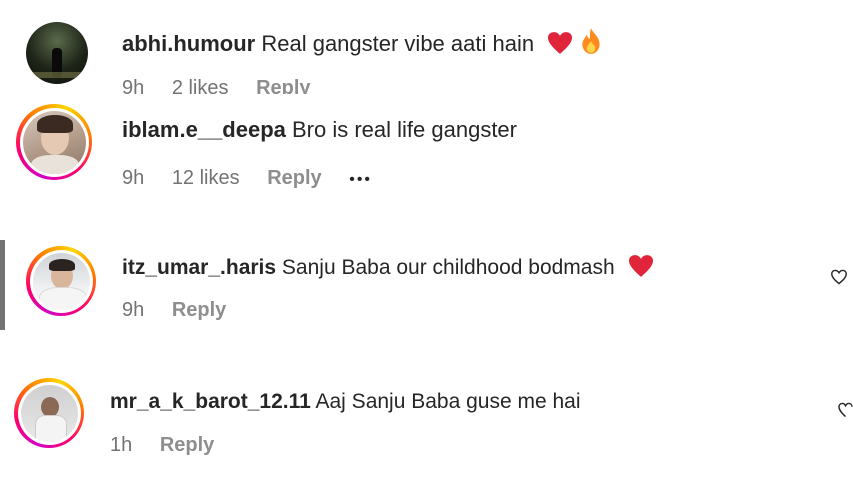 This screenshot has height=480, width=853. Describe the element at coordinates (200, 85) in the screenshot. I see `comment-likes: 2 likes` at that location.